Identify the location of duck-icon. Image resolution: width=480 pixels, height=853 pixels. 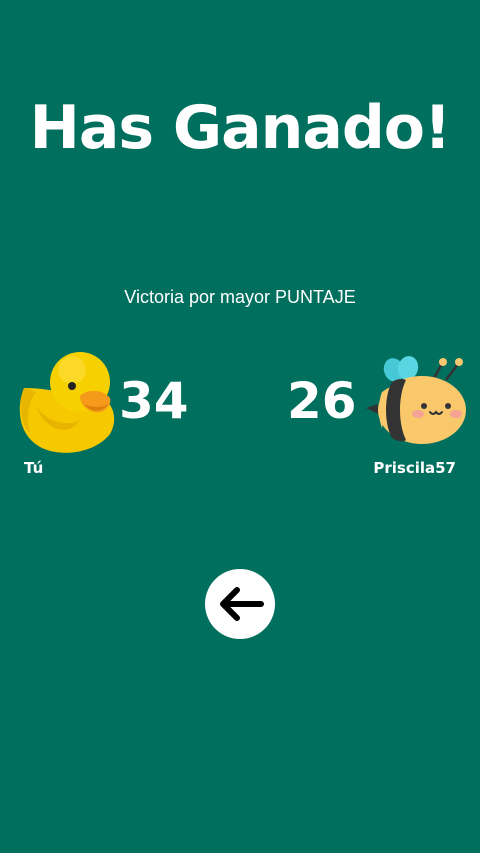
(67, 402).